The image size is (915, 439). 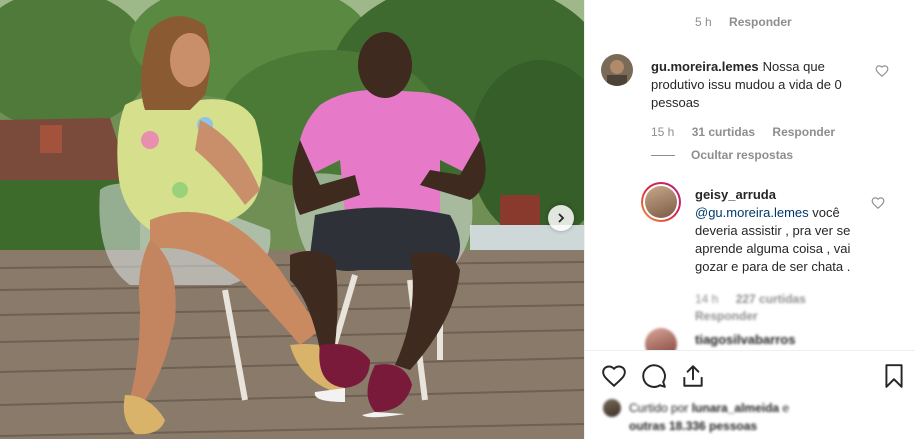 What do you see at coordinates (663, 132) in the screenshot?
I see `comment-time: 15 h` at bounding box center [663, 132].